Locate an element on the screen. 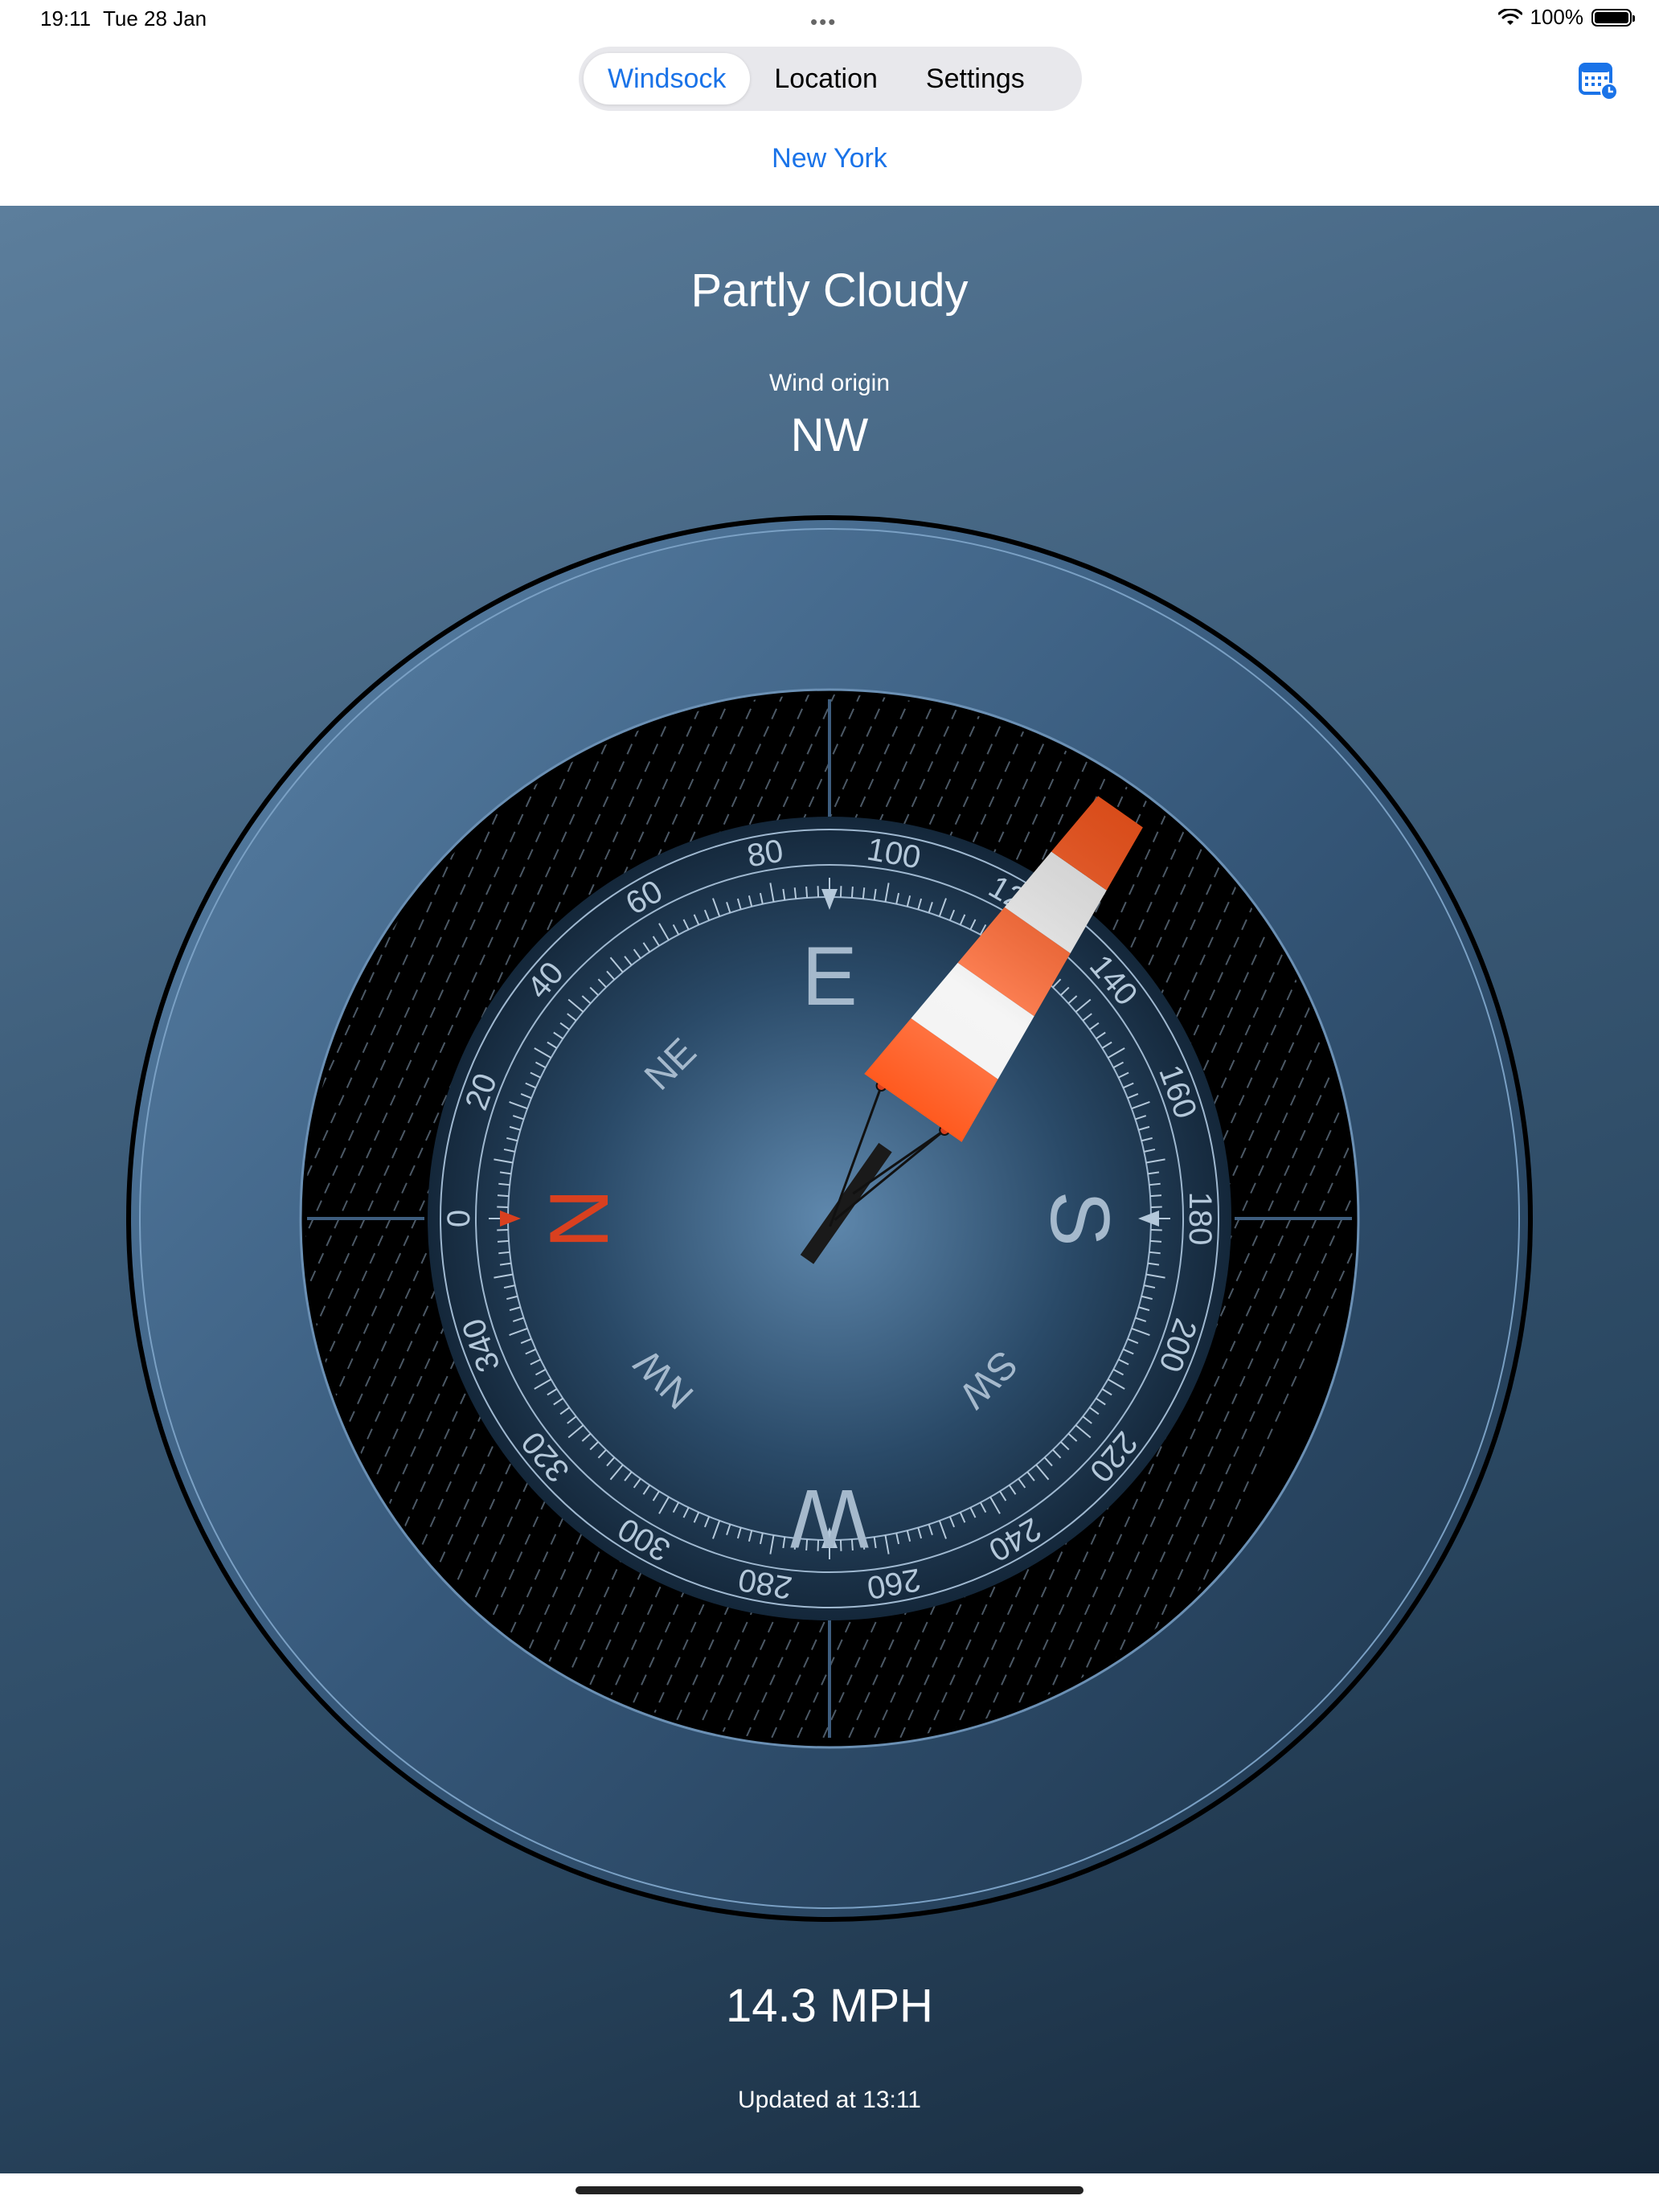  tab-settings: Settings is located at coordinates (975, 78).